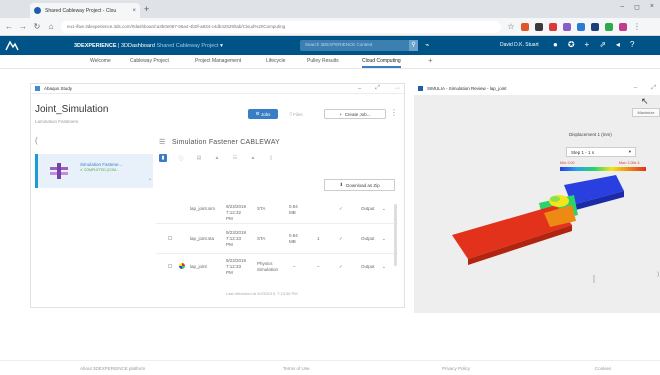  What do you see at coordinates (637, 7) in the screenshot?
I see `restore-icon: ◻` at bounding box center [637, 7].